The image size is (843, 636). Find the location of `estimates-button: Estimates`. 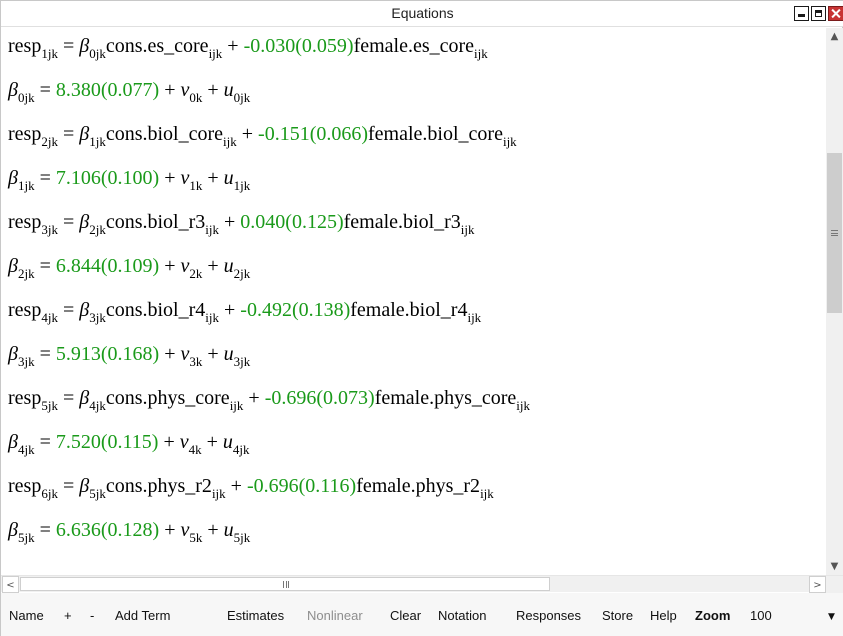

estimates-button: Estimates is located at coordinates (255, 615).